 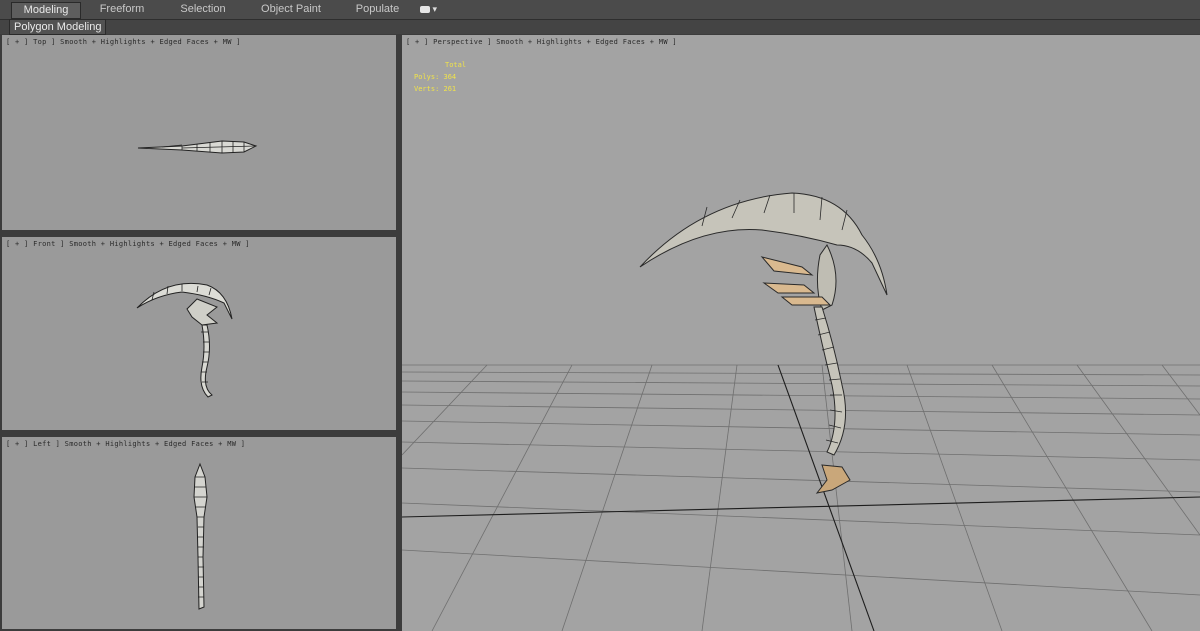 What do you see at coordinates (197, 147) in the screenshot?
I see `top-view-model` at bounding box center [197, 147].